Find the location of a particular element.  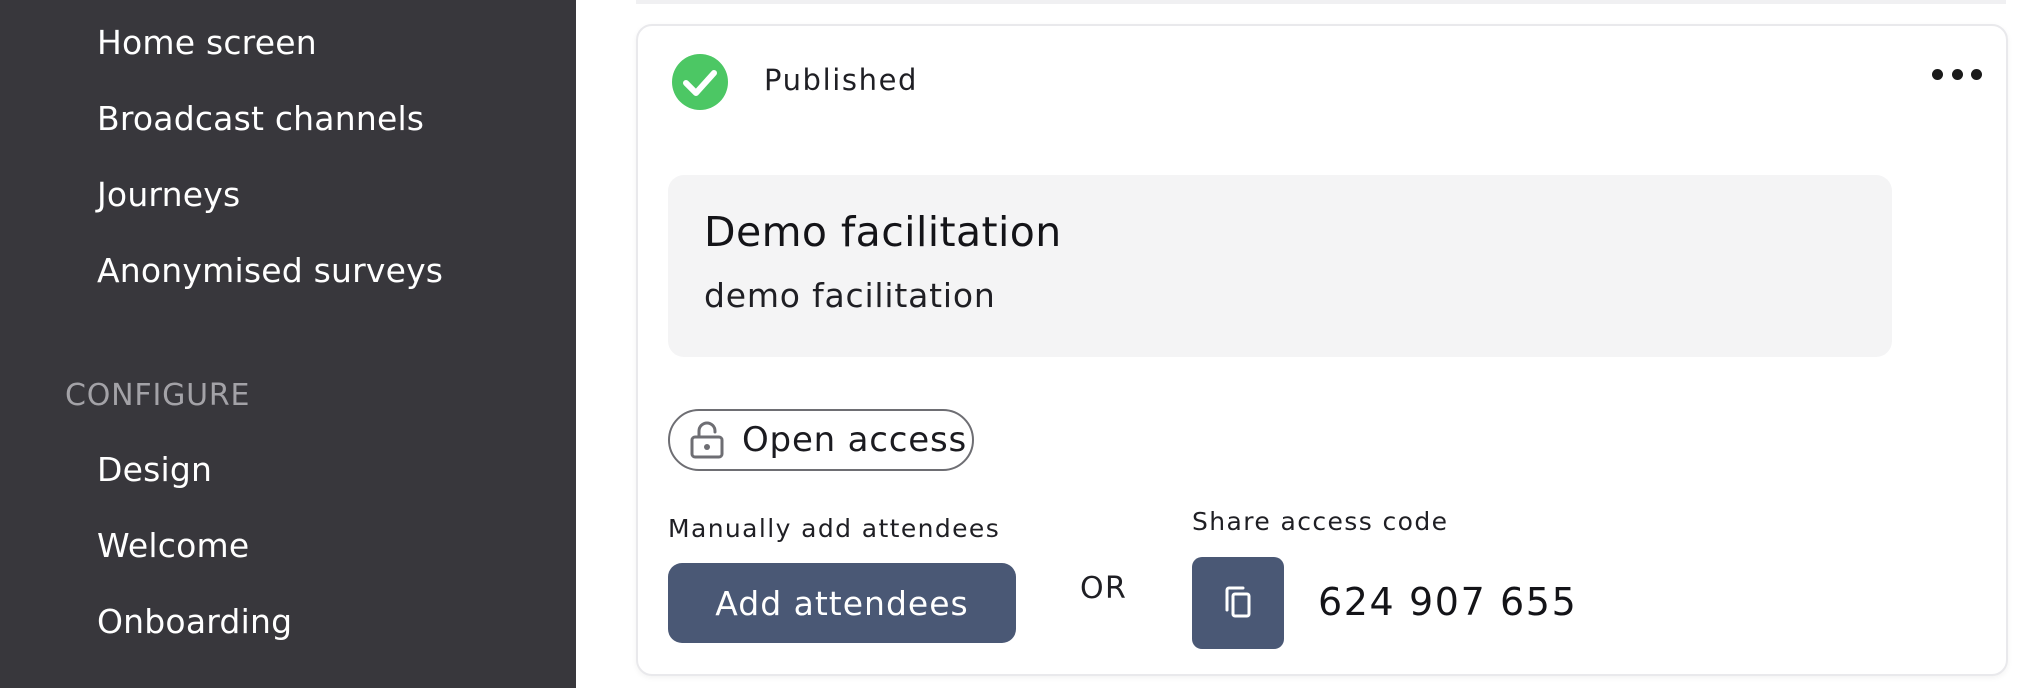

add-attendees-button: Add attendees is located at coordinates (842, 603).